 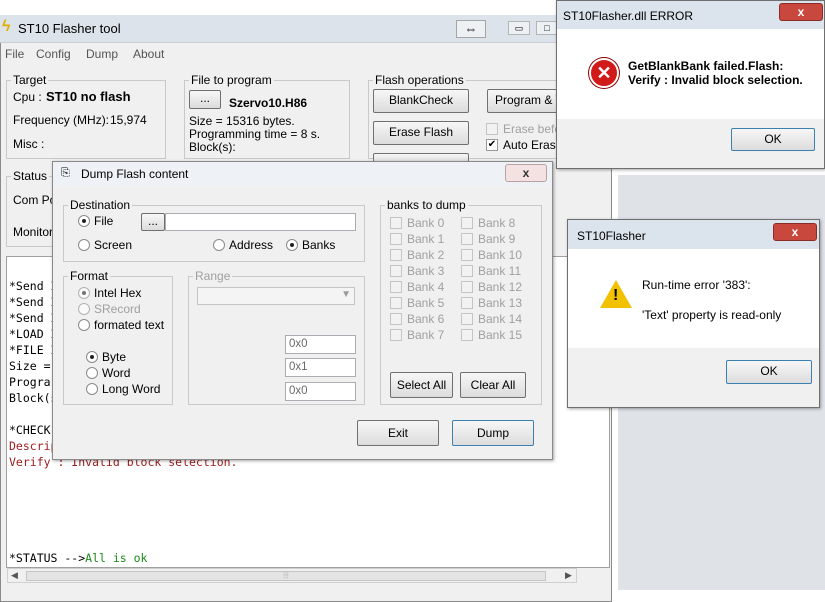 I want to click on status-line-prefix: *STATUS -->, so click(x=47, y=558).